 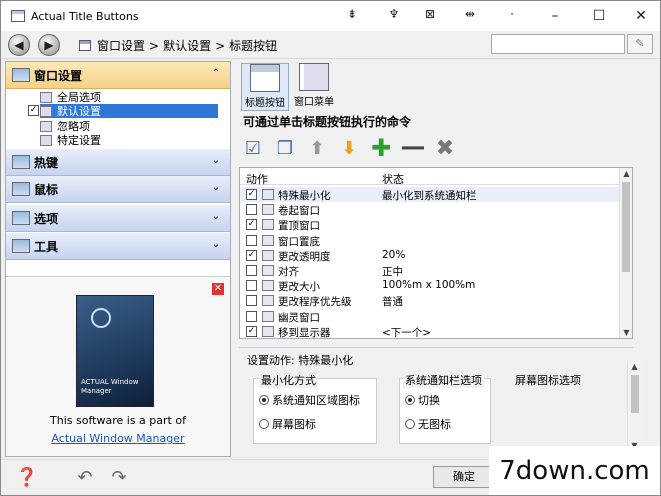 I want to click on crumb-window-settings: 窗口设置, so click(x=121, y=45).